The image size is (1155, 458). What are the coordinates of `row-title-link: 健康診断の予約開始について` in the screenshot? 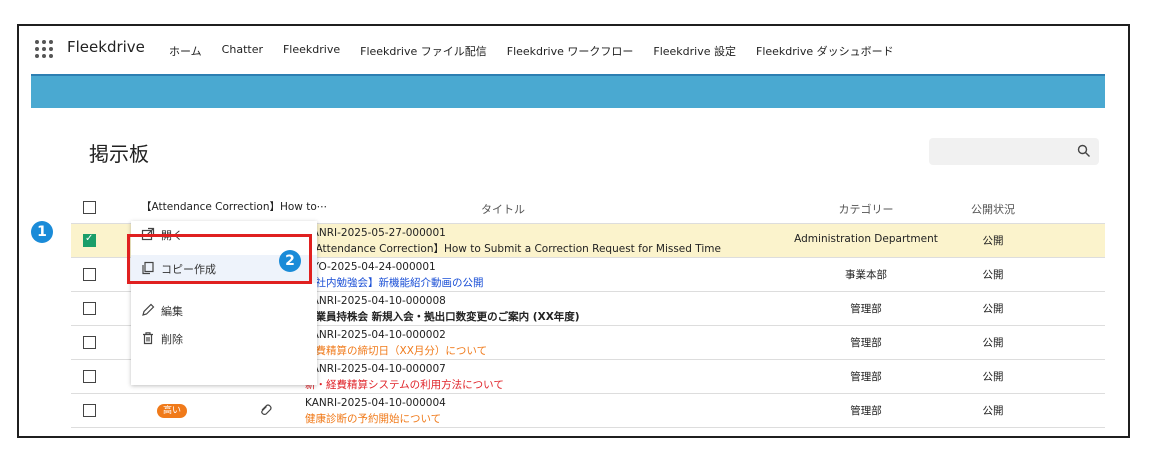 It's located at (373, 418).